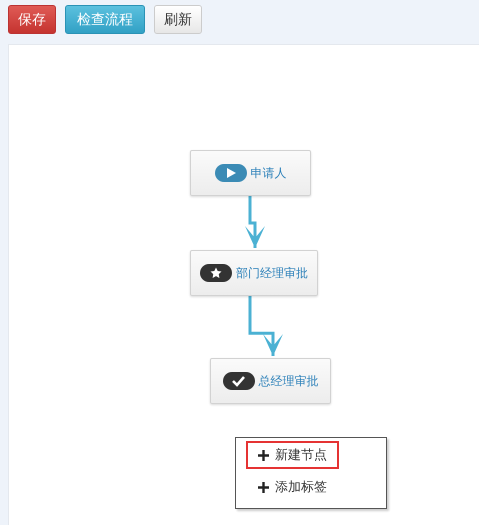  I want to click on menu-item: 添加标签, so click(292, 487).